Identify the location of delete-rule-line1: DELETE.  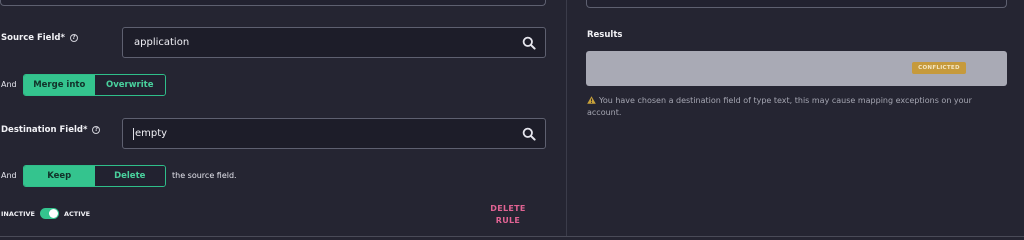
(508, 208).